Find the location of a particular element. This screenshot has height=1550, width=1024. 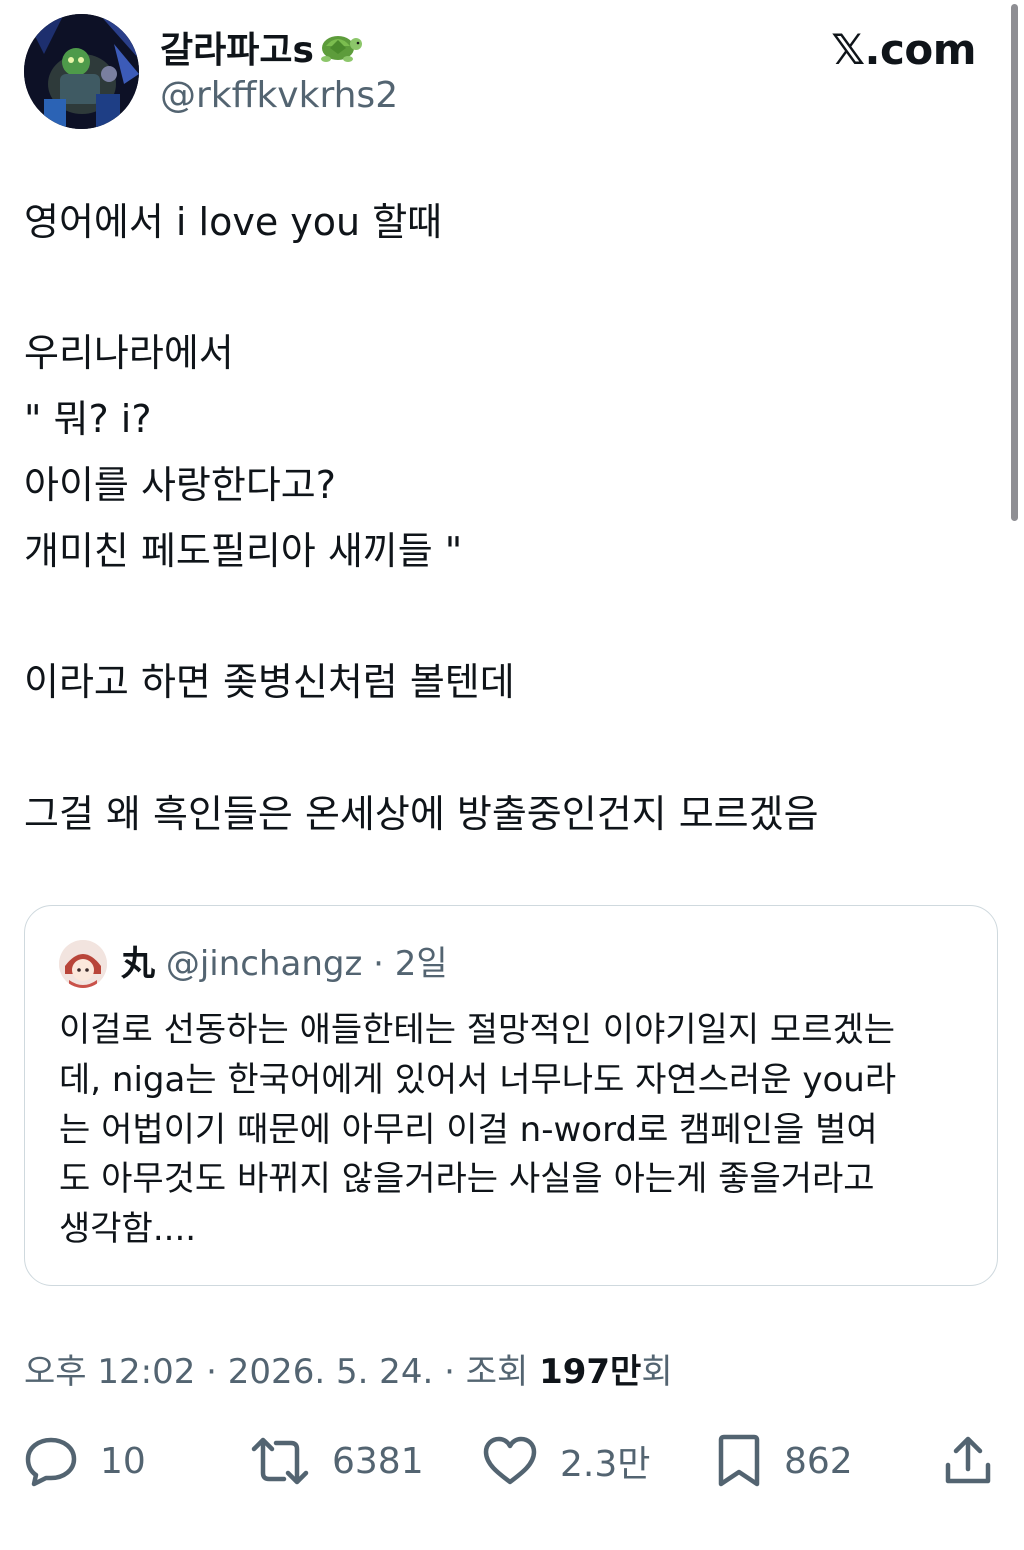

author-avatar is located at coordinates (81, 71).